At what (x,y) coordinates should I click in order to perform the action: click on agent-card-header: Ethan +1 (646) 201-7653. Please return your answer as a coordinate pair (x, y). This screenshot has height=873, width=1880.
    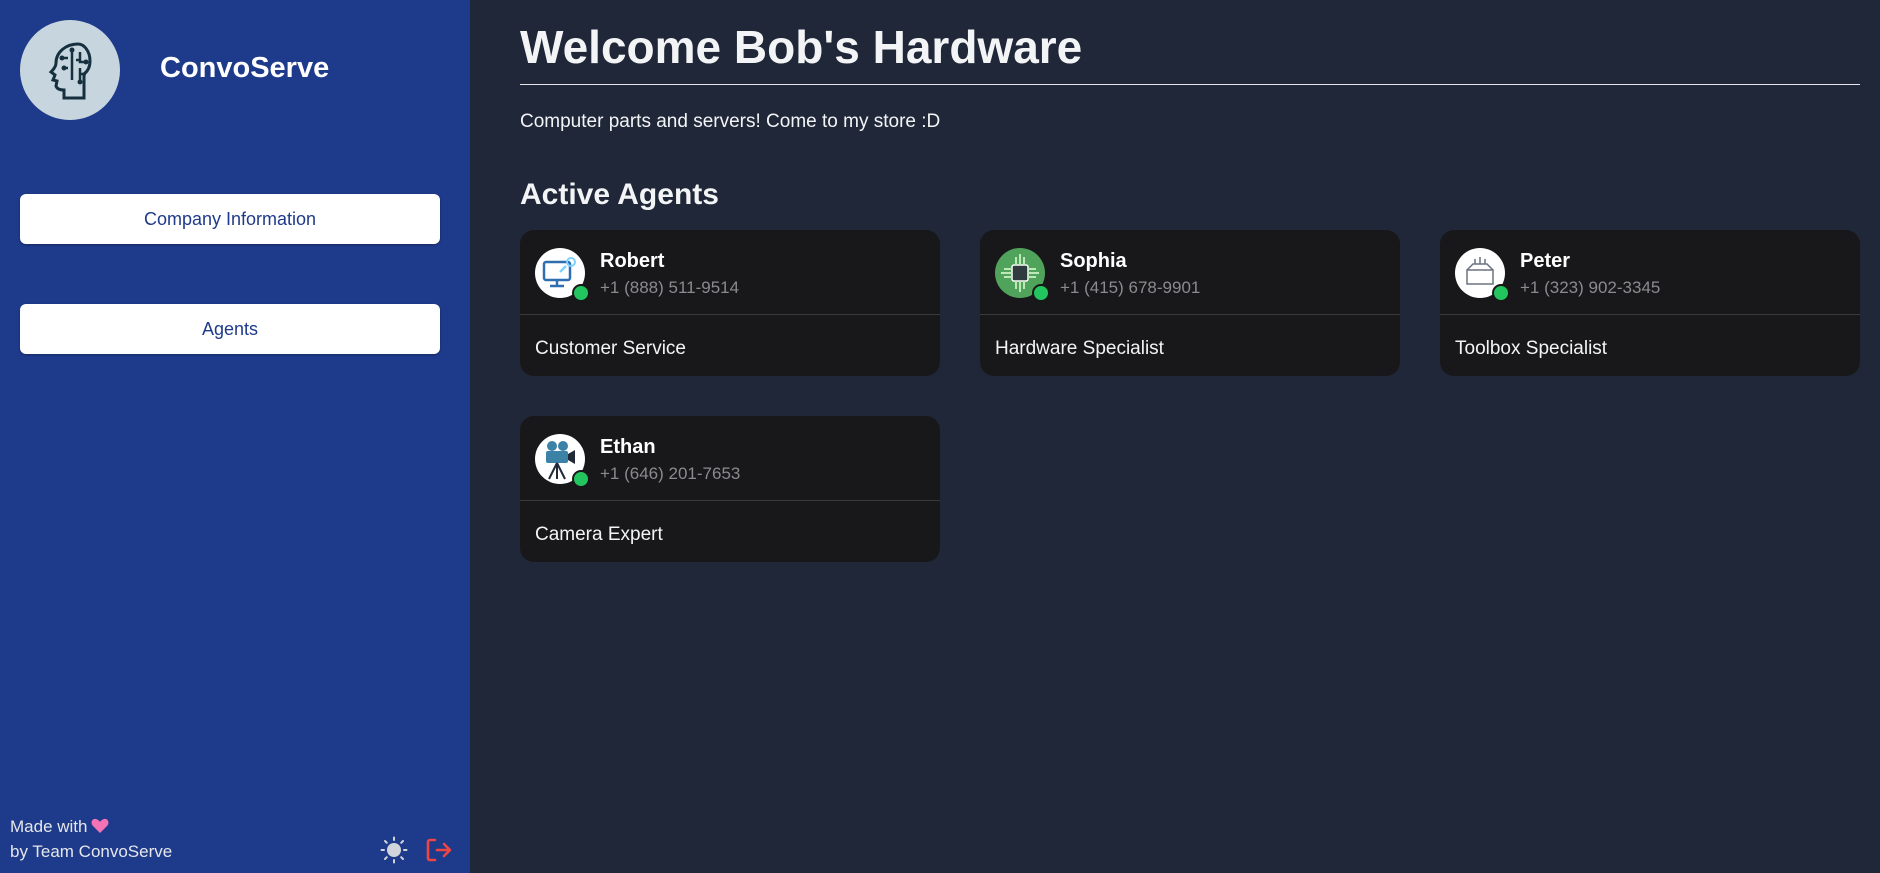
    Looking at the image, I should click on (730, 458).